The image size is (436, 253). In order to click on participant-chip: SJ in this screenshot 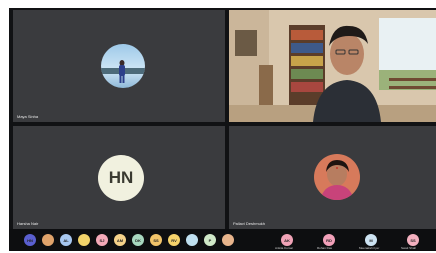, I will do `click(102, 240)`.